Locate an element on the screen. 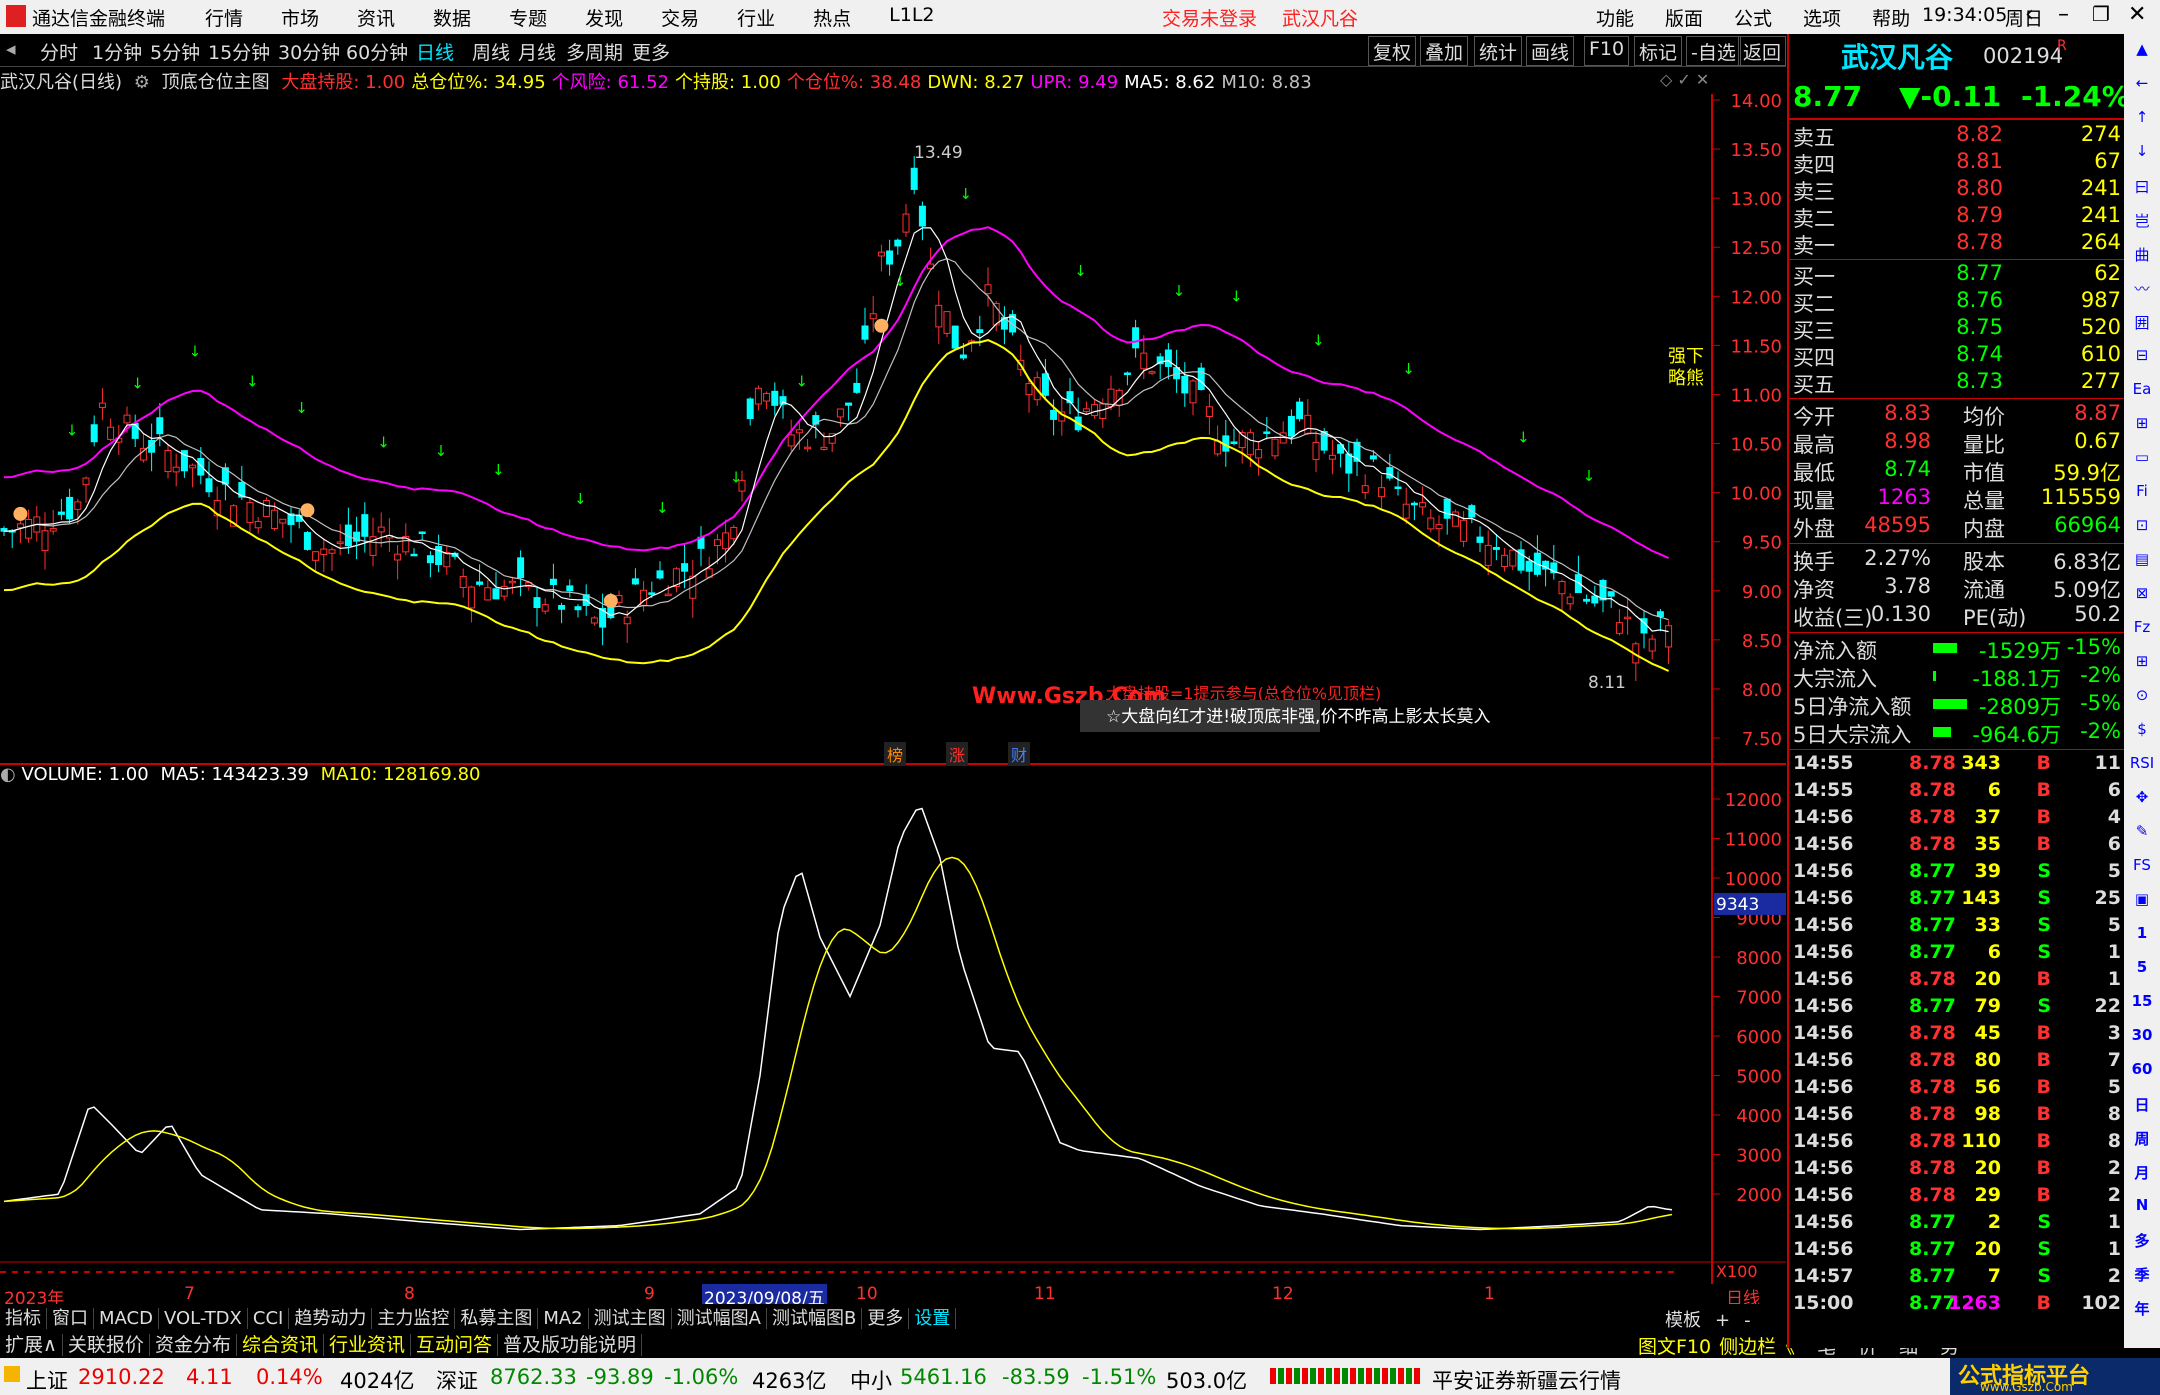 The image size is (2160, 1395). side-icon-32: 周 is located at coordinates (2142, 1141).